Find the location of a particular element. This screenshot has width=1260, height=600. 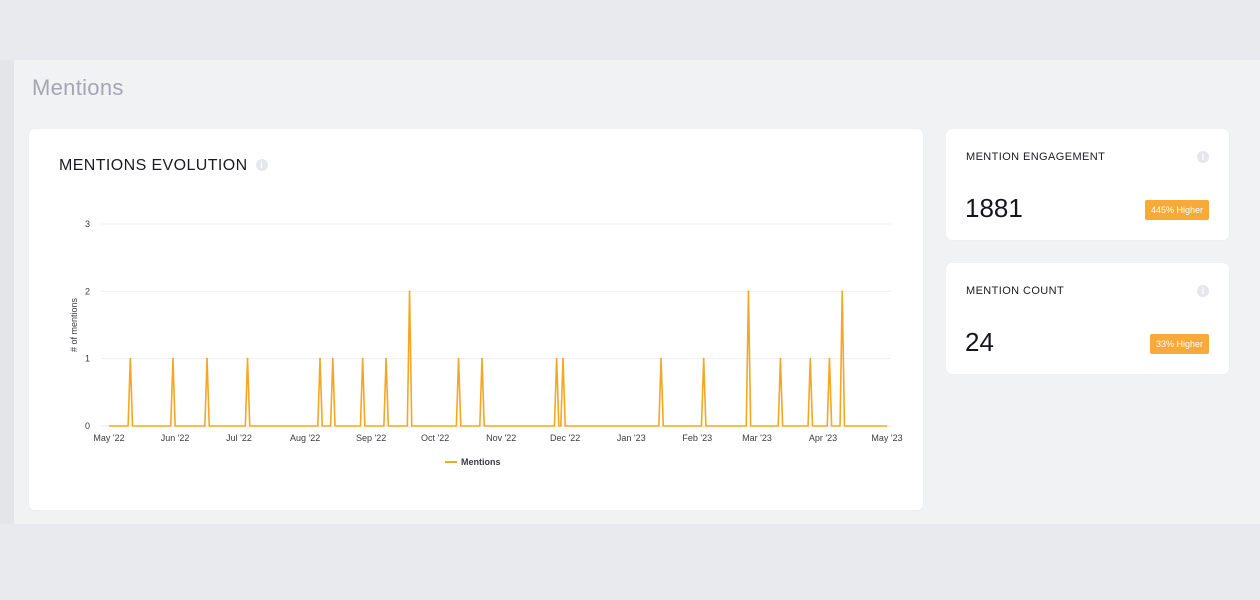

y-tick-label: 2 is located at coordinates (87, 291).